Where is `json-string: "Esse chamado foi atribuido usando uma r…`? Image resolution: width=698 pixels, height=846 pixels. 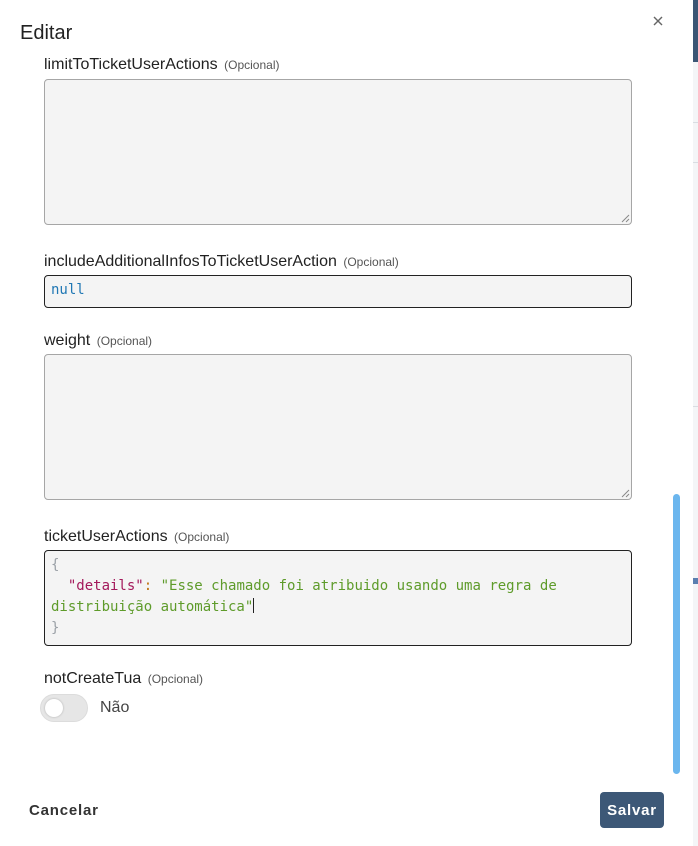
json-string: "Esse chamado foi atribuido usando uma r… is located at coordinates (358, 586).